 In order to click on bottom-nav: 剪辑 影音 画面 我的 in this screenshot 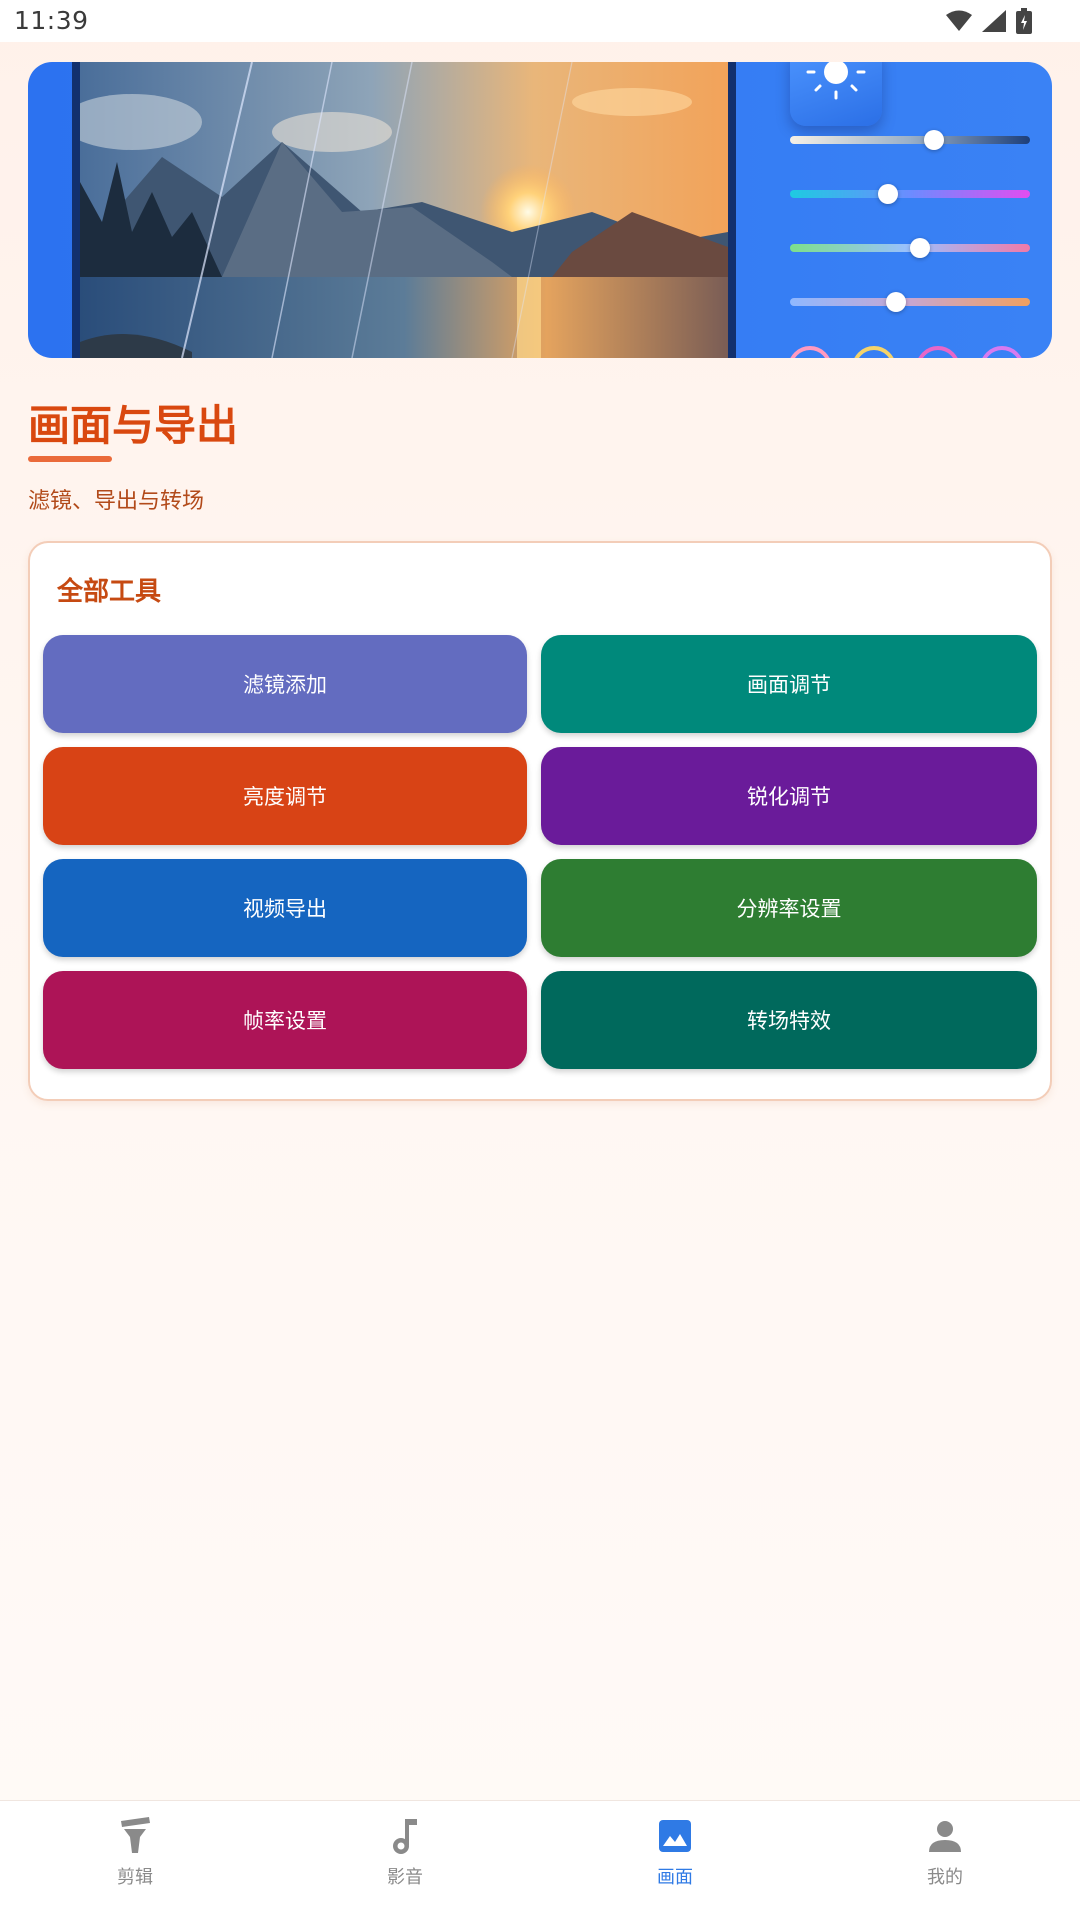, I will do `click(540, 1860)`.